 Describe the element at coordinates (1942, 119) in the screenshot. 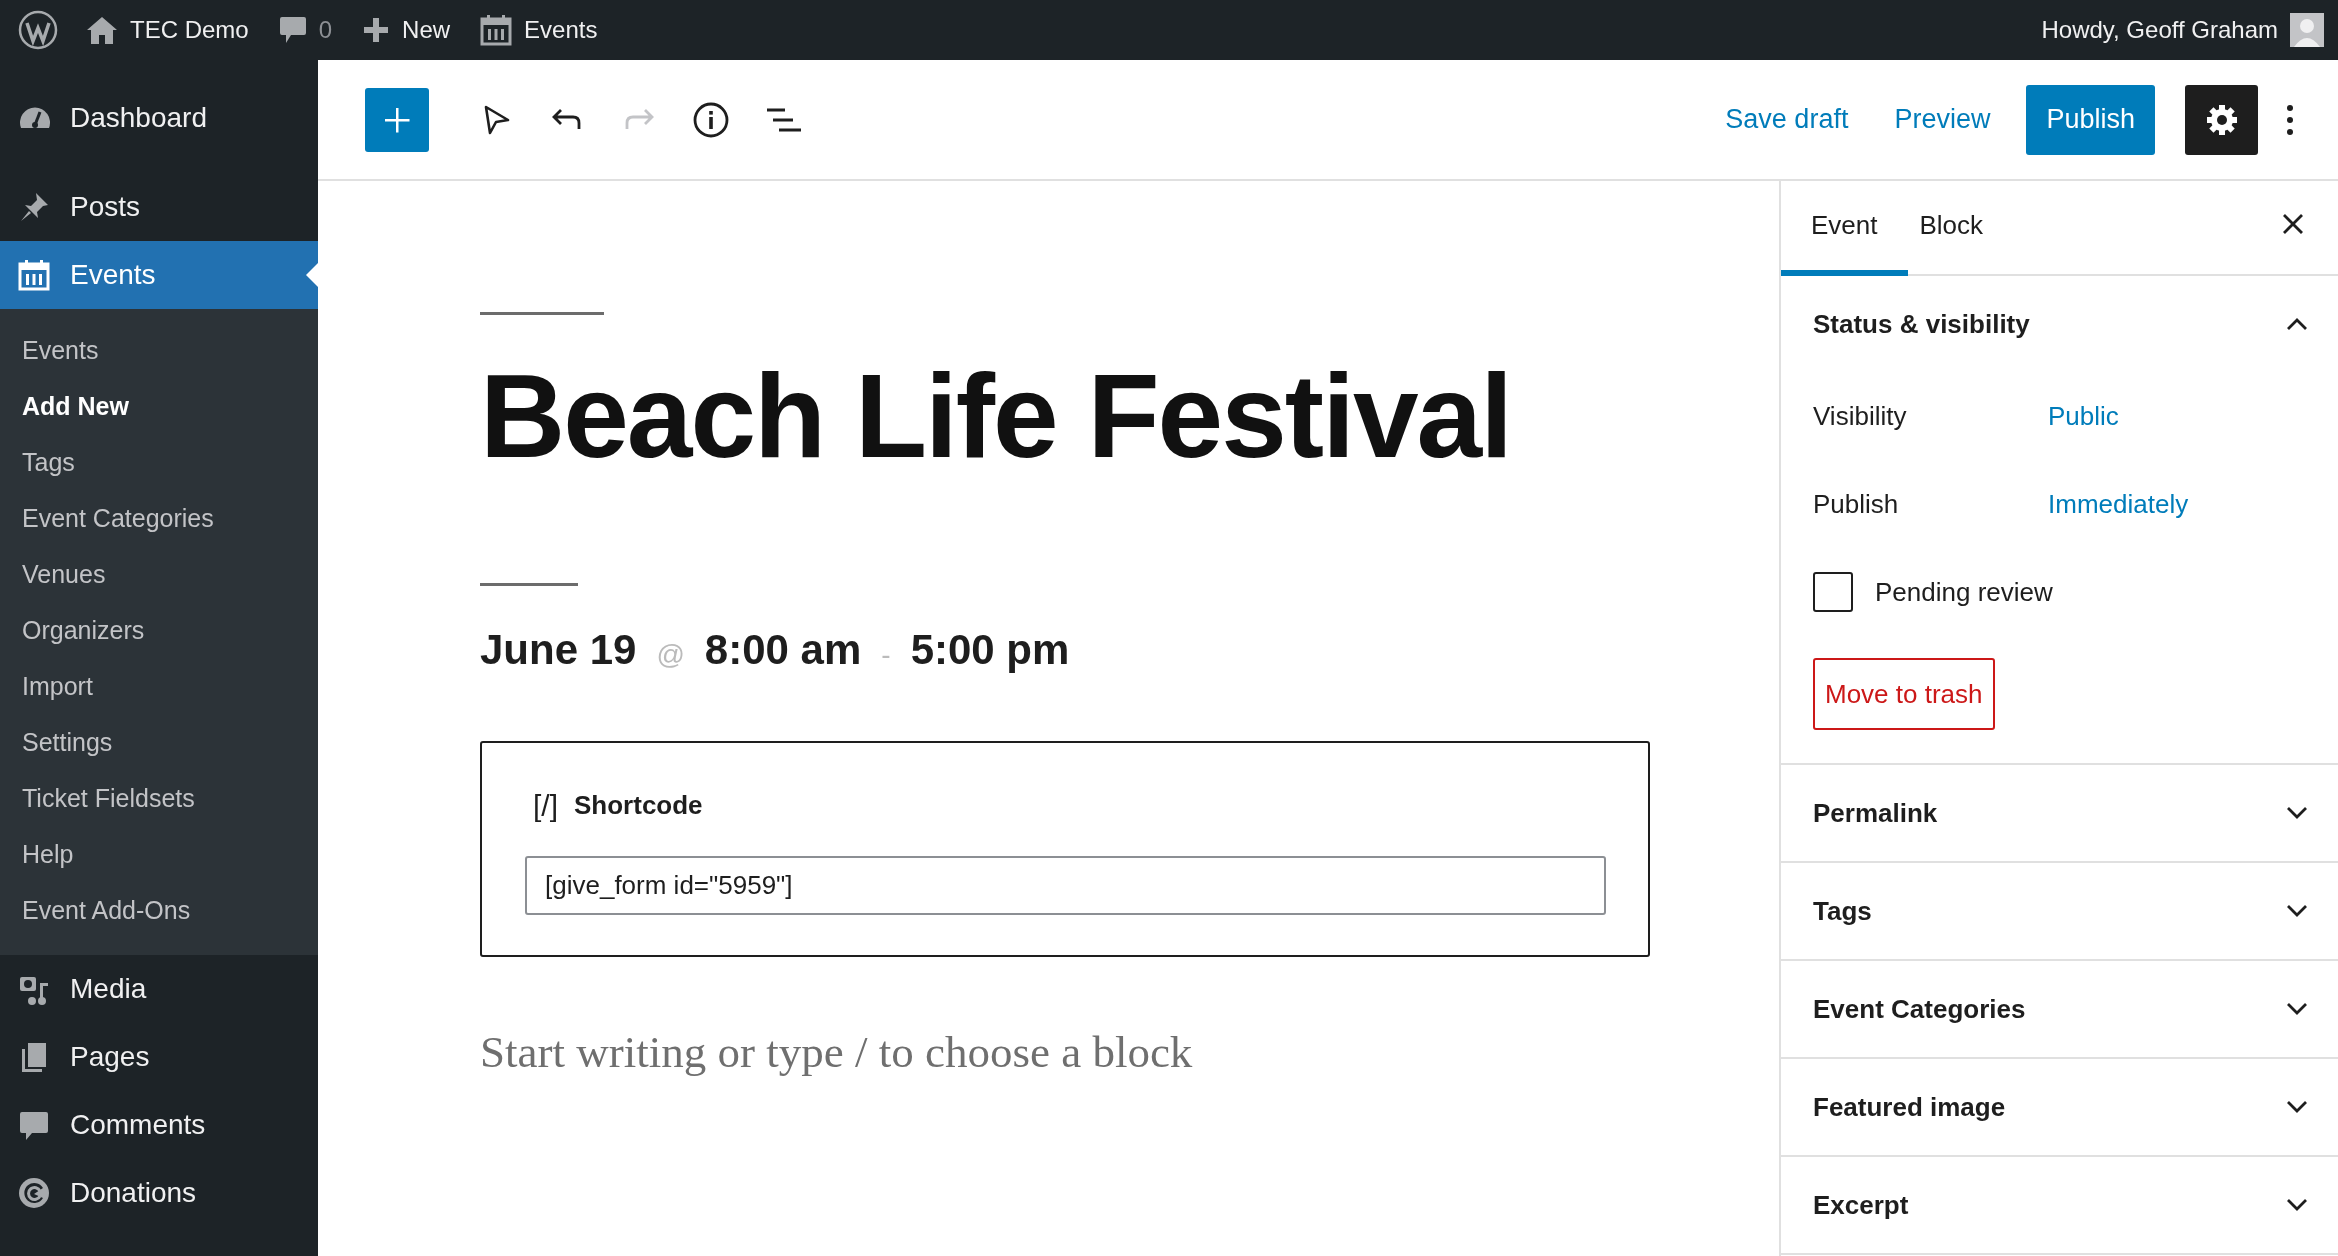

I see `preview-link: Preview` at that location.